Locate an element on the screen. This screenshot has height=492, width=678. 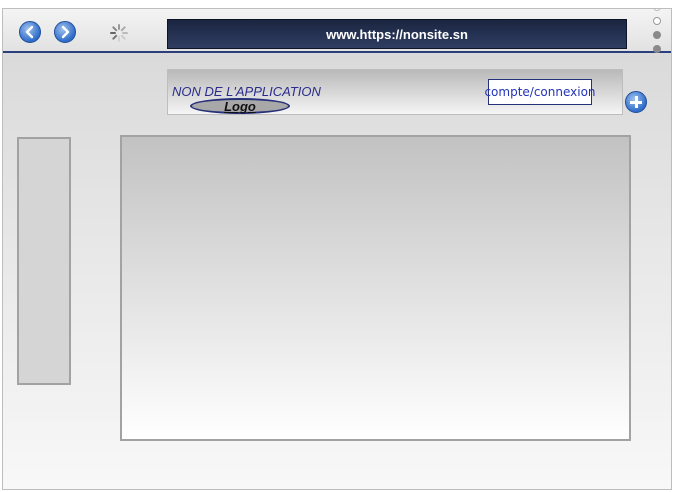
browser-toolbar: www.https://nonsite.sn is located at coordinates (337, 31).